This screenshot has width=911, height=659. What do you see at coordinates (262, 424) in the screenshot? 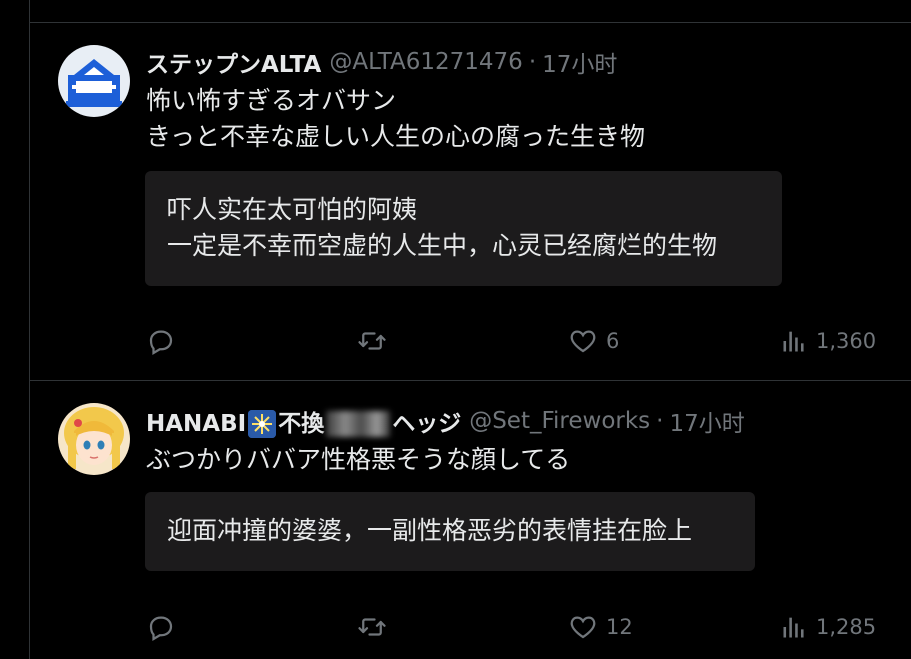
I see `firework-emoji` at bounding box center [262, 424].